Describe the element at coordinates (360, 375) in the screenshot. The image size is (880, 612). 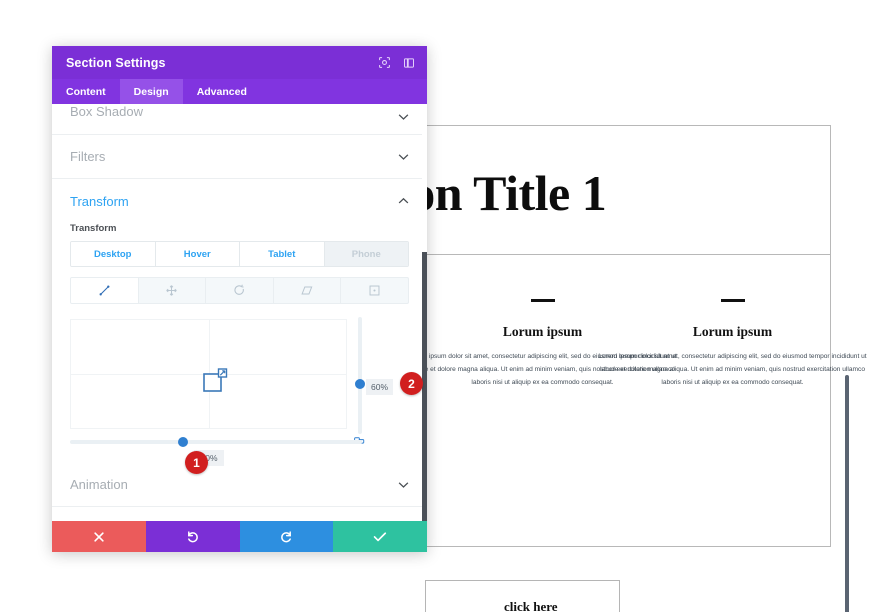
I see `vertical-scale-slider` at that location.